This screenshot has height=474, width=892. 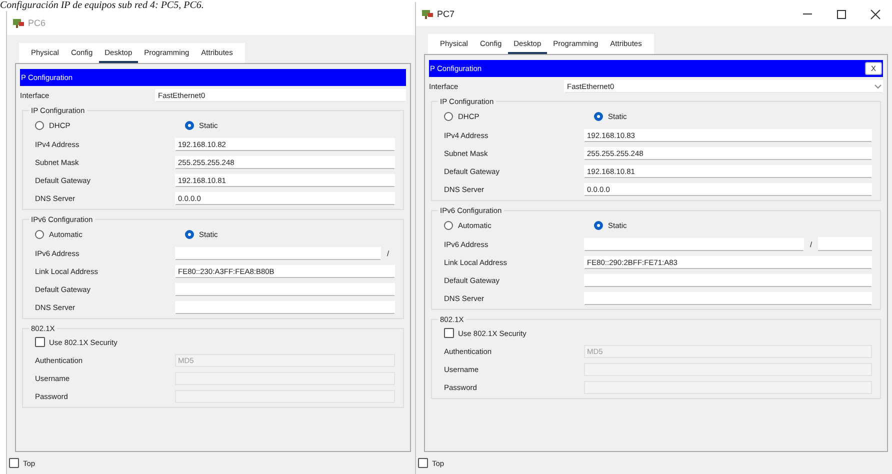 What do you see at coordinates (841, 14) in the screenshot?
I see `maximize-icon` at bounding box center [841, 14].